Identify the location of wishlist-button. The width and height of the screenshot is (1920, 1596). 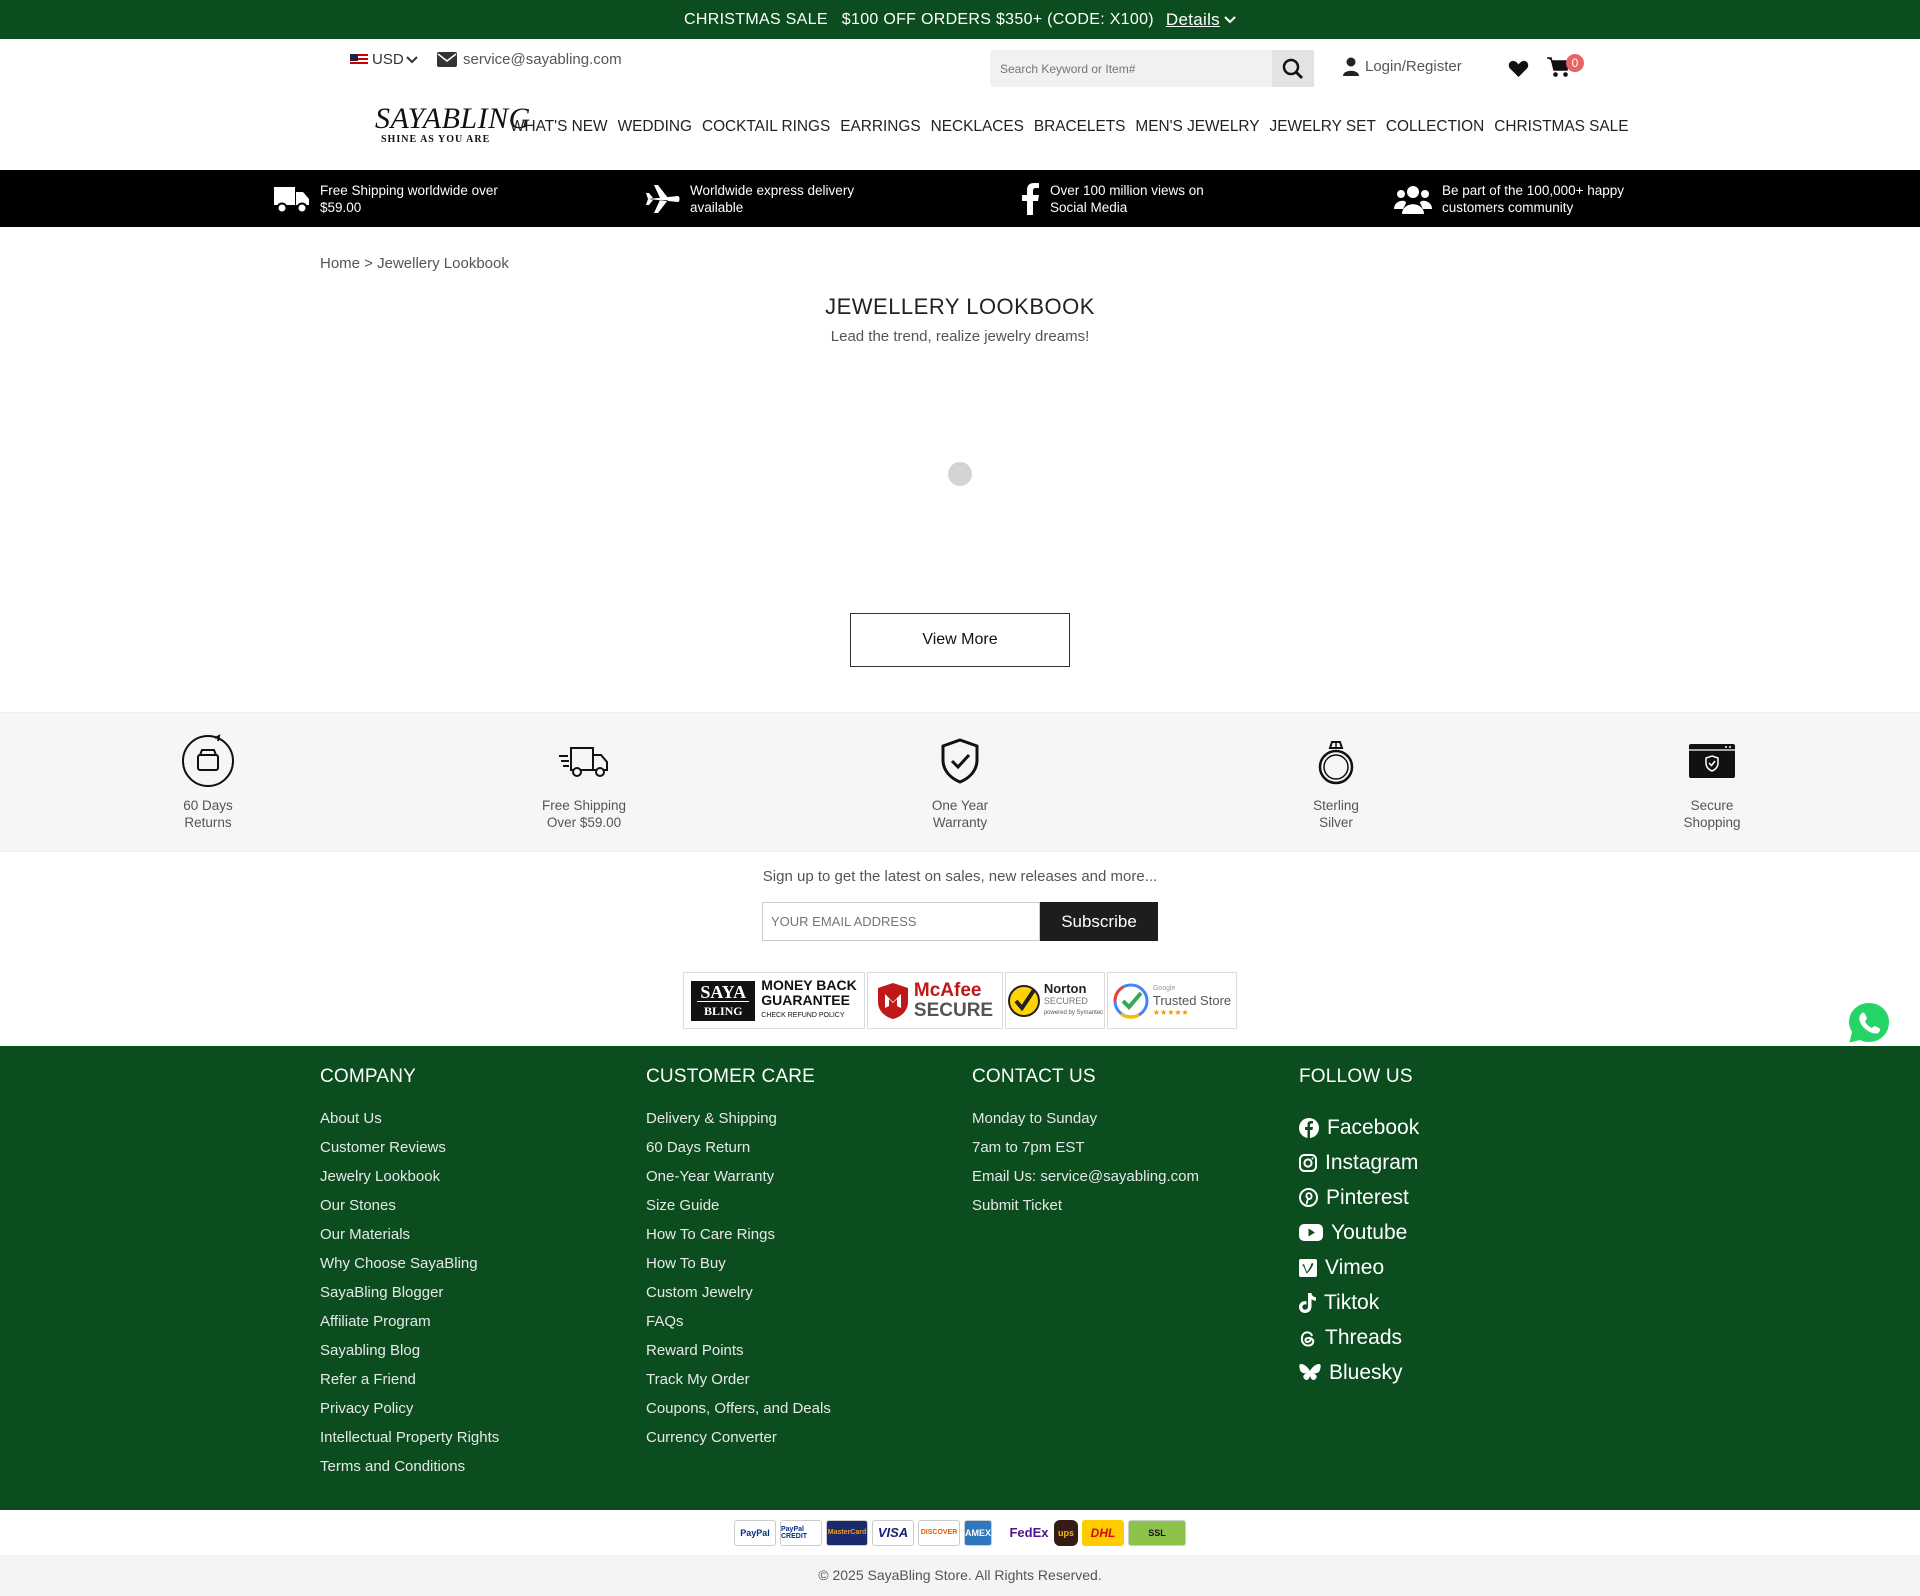
(1518, 71).